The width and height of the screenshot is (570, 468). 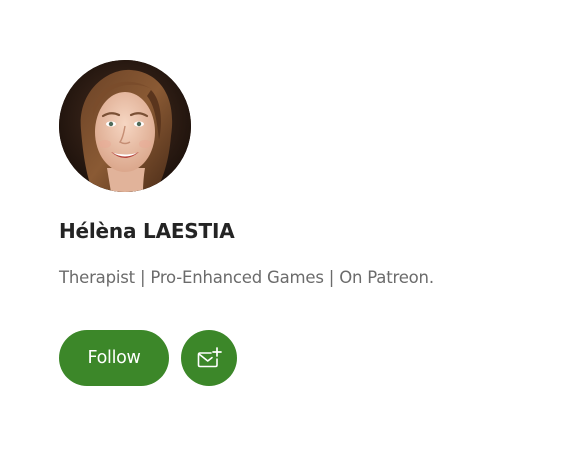 I want to click on mail-plus-icon, so click(x=209, y=358).